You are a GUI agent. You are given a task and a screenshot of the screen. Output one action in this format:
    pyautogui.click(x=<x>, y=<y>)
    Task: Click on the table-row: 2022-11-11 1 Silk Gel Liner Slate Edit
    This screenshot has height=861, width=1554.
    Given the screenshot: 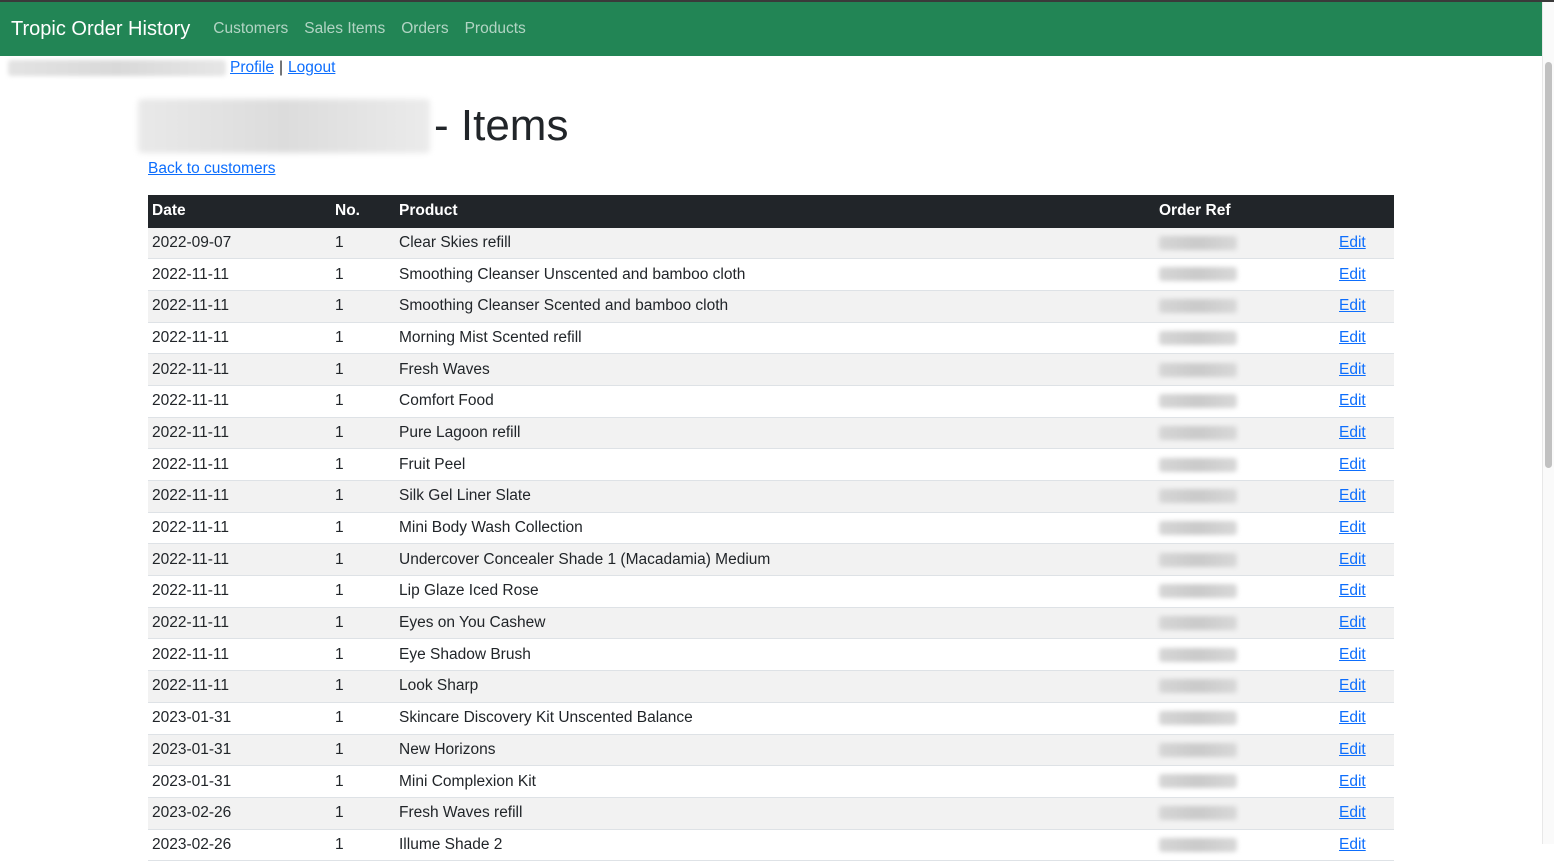 What is the action you would take?
    pyautogui.click(x=771, y=496)
    